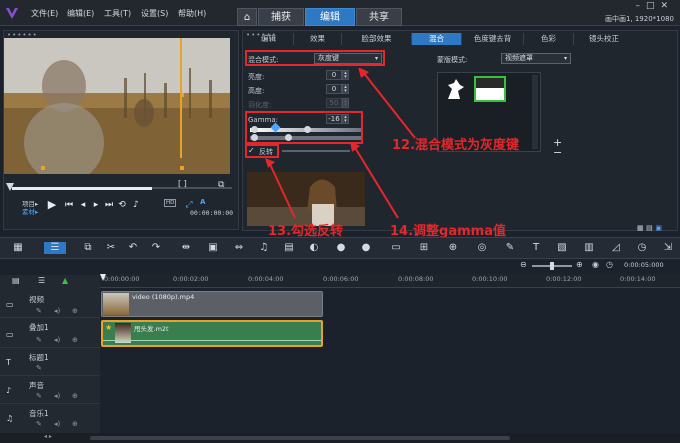  Describe the element at coordinates (247, 17) in the screenshot. I see `home-tab: ⌂` at that location.